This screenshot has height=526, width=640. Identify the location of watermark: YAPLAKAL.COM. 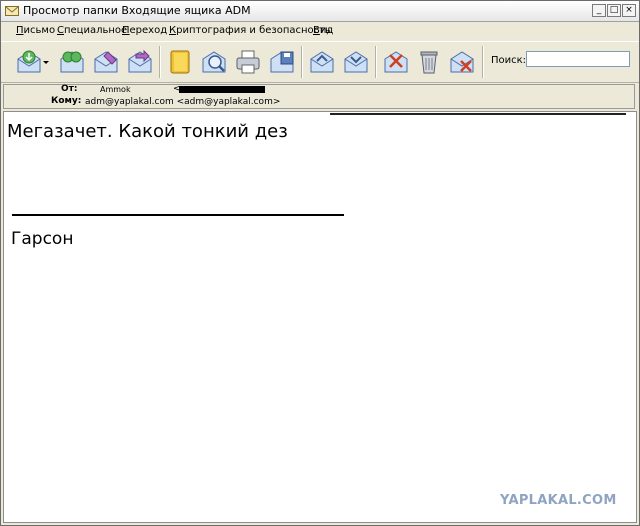
(558, 500).